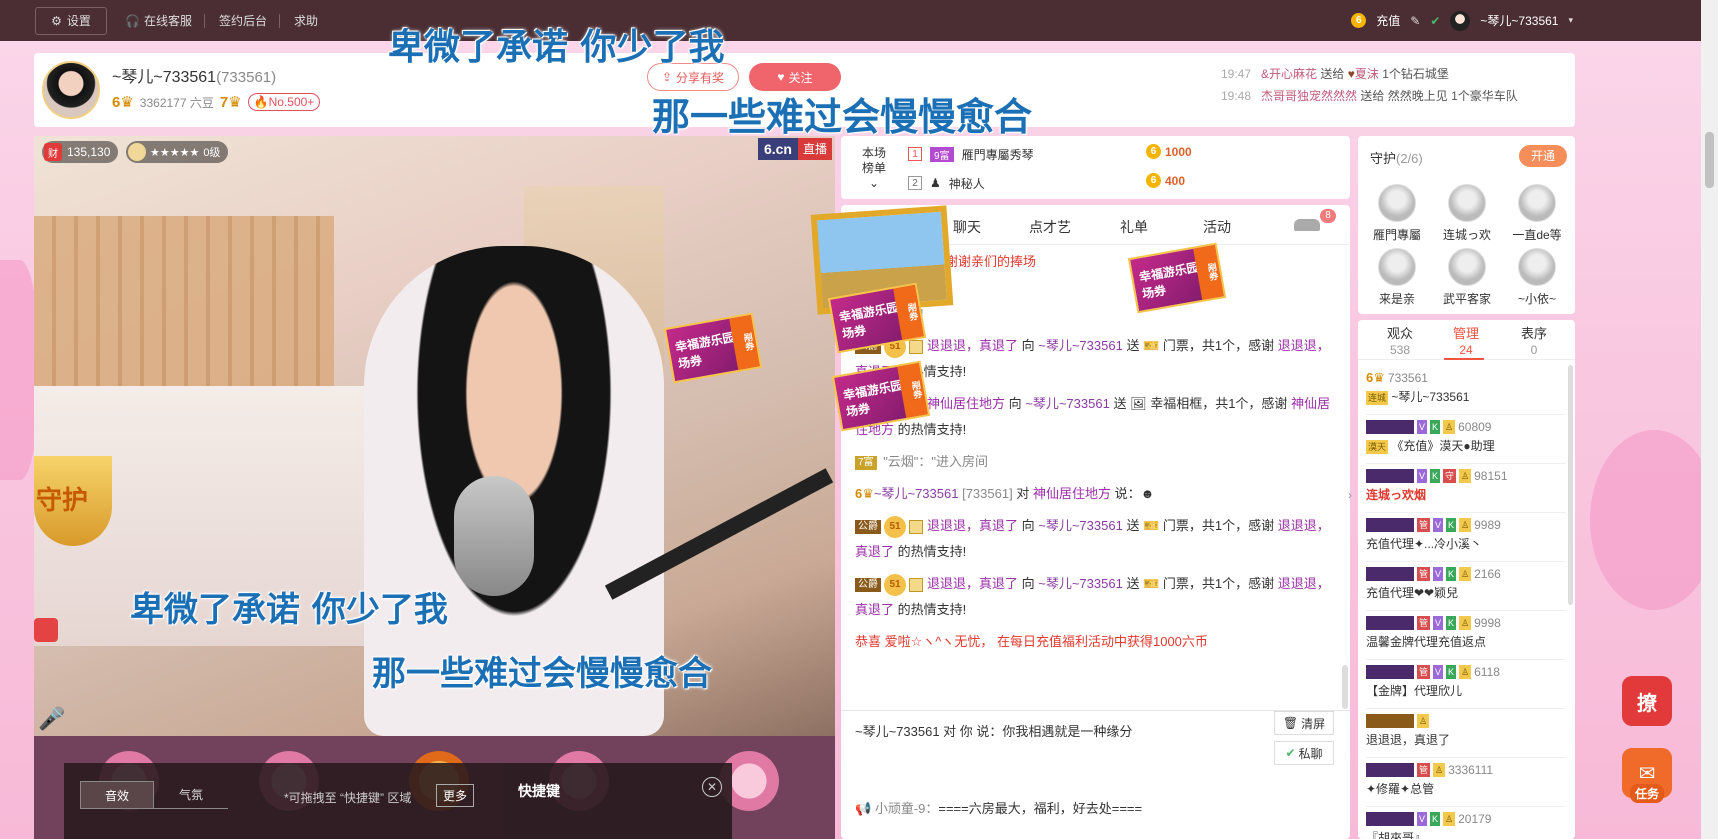 This screenshot has width=1718, height=839. Describe the element at coordinates (1466, 342) in the screenshot. I see `tab-admins: 管理 24` at that location.